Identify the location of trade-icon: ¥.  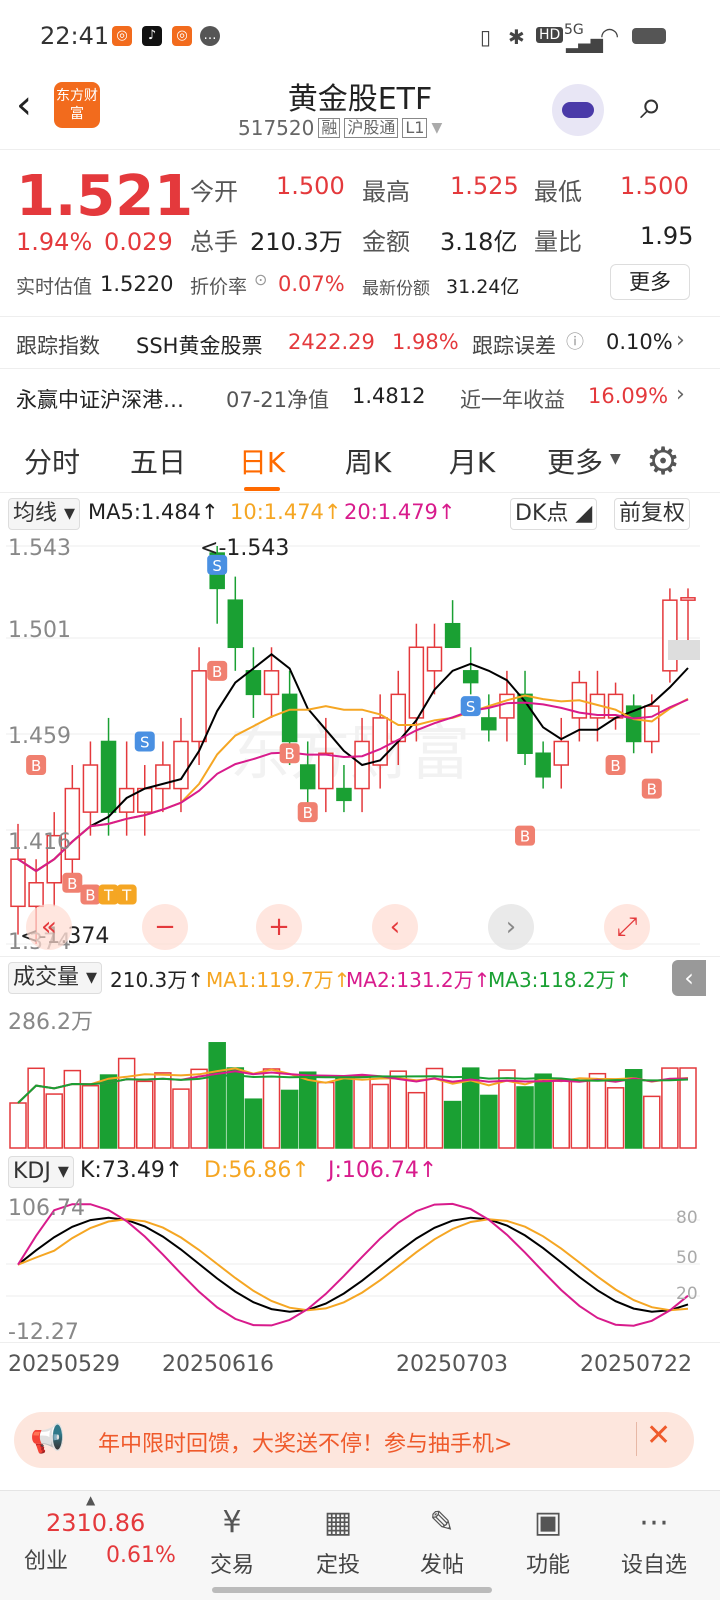
(232, 1522).